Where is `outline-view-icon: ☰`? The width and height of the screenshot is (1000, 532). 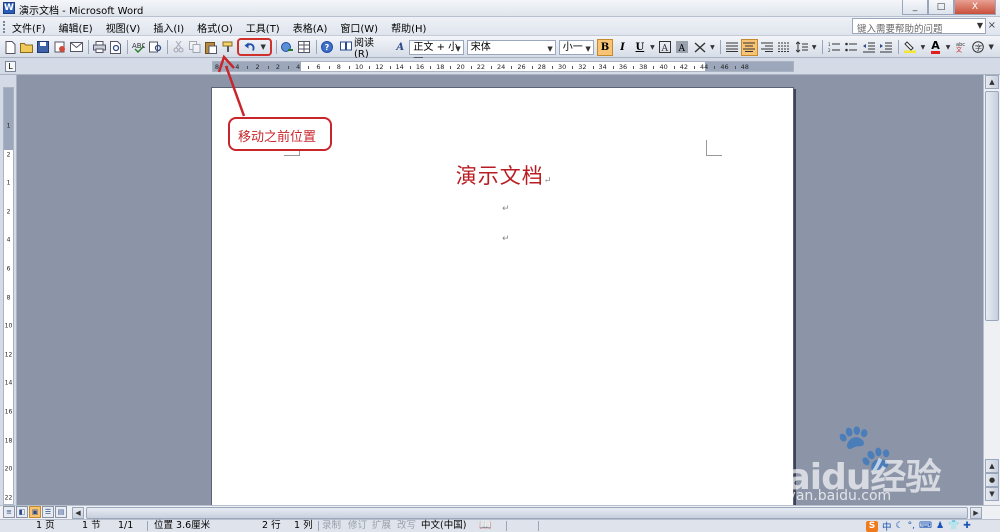 outline-view-icon: ☰ is located at coordinates (48, 512).